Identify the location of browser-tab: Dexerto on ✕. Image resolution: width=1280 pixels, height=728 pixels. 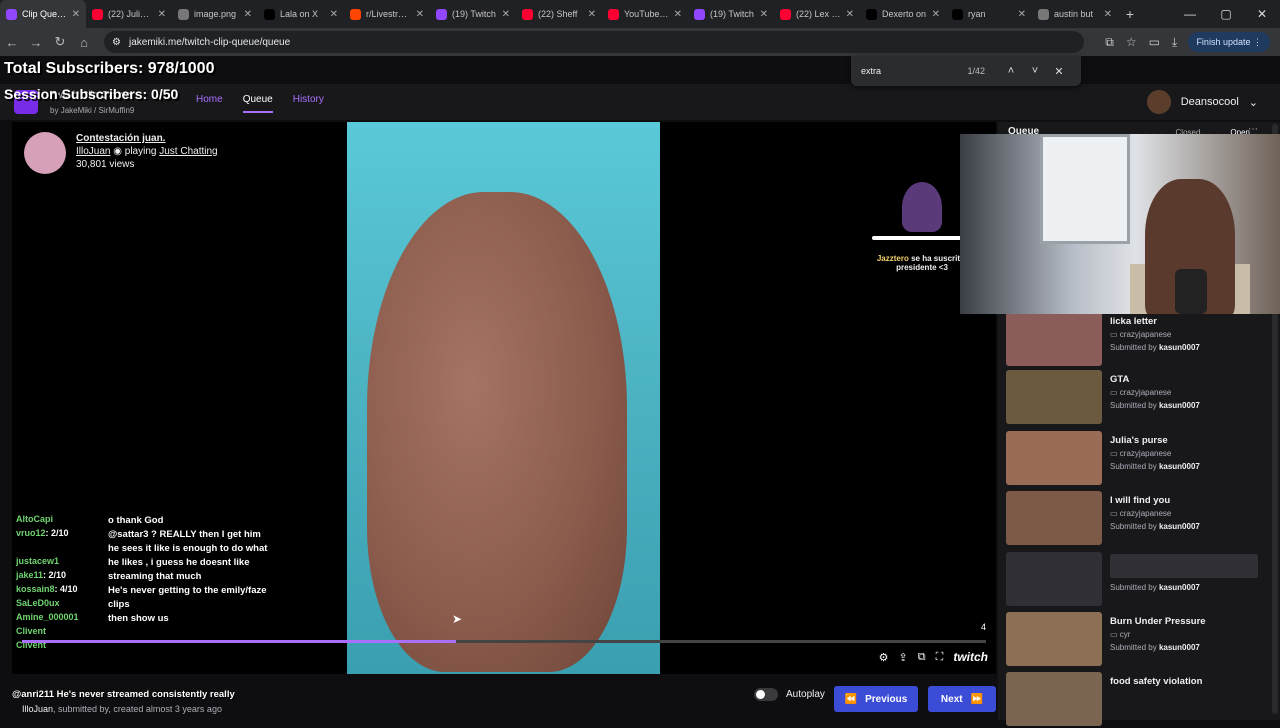
(903, 14).